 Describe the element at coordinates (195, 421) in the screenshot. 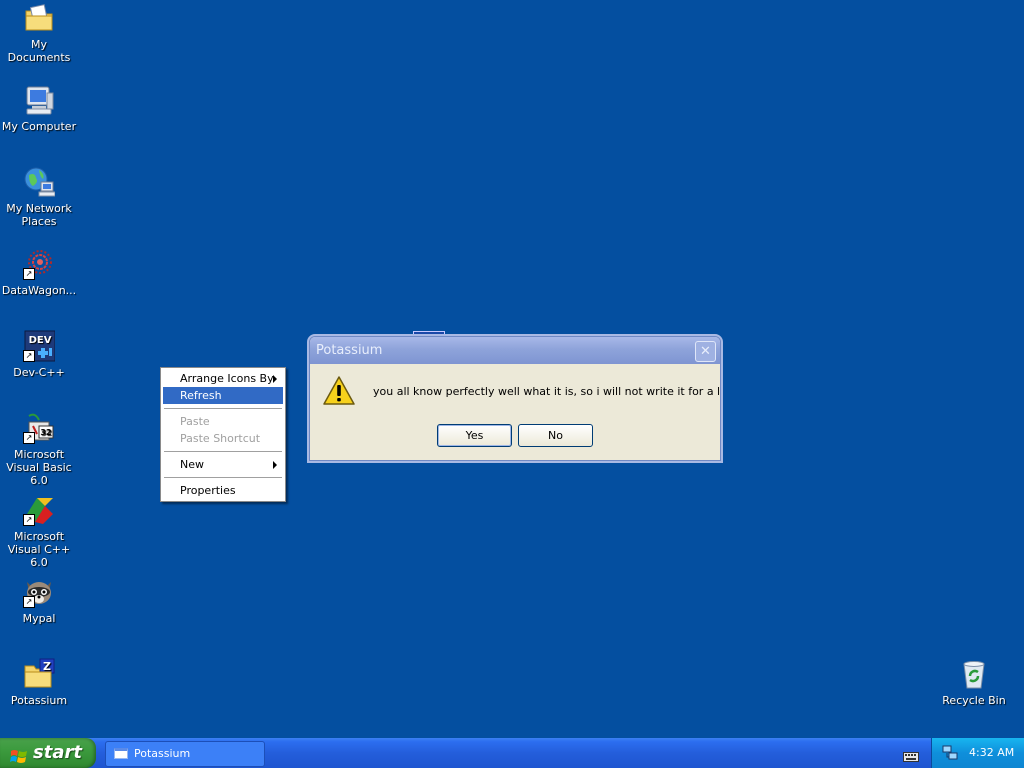

I see `menu-item-label: Paste` at that location.